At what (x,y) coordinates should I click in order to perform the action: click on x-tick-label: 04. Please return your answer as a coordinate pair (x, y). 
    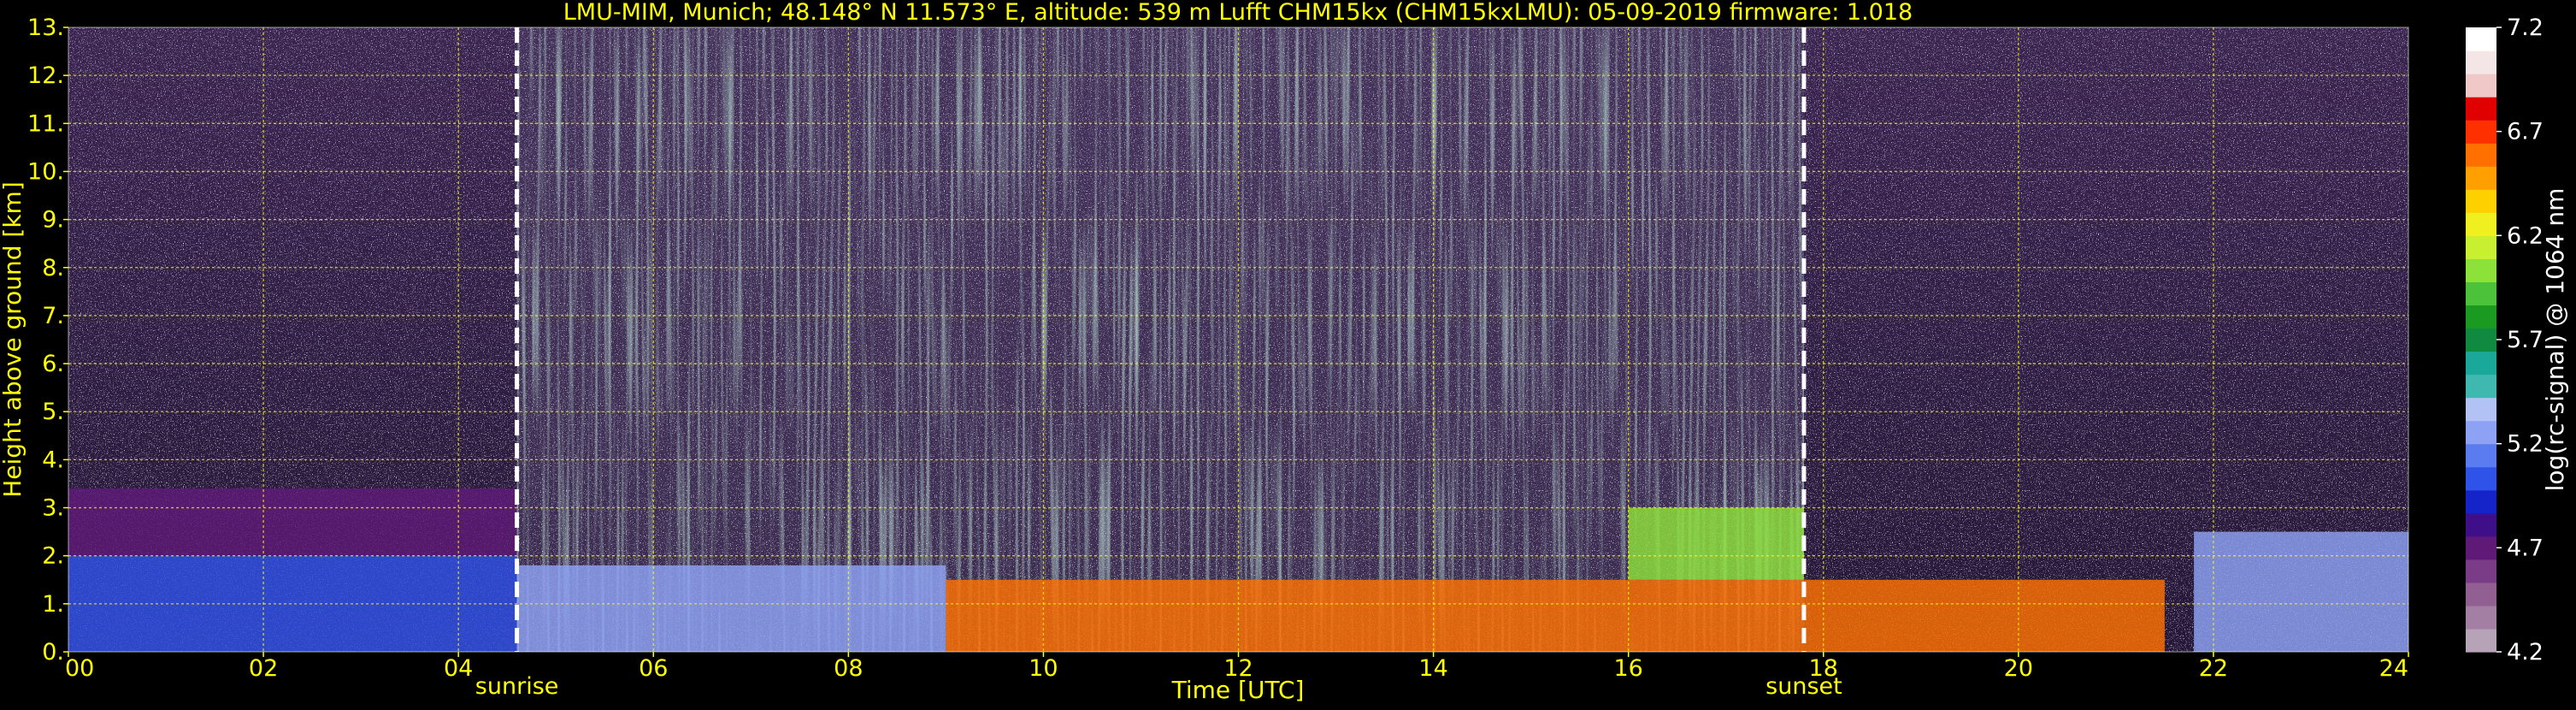
    Looking at the image, I should click on (458, 668).